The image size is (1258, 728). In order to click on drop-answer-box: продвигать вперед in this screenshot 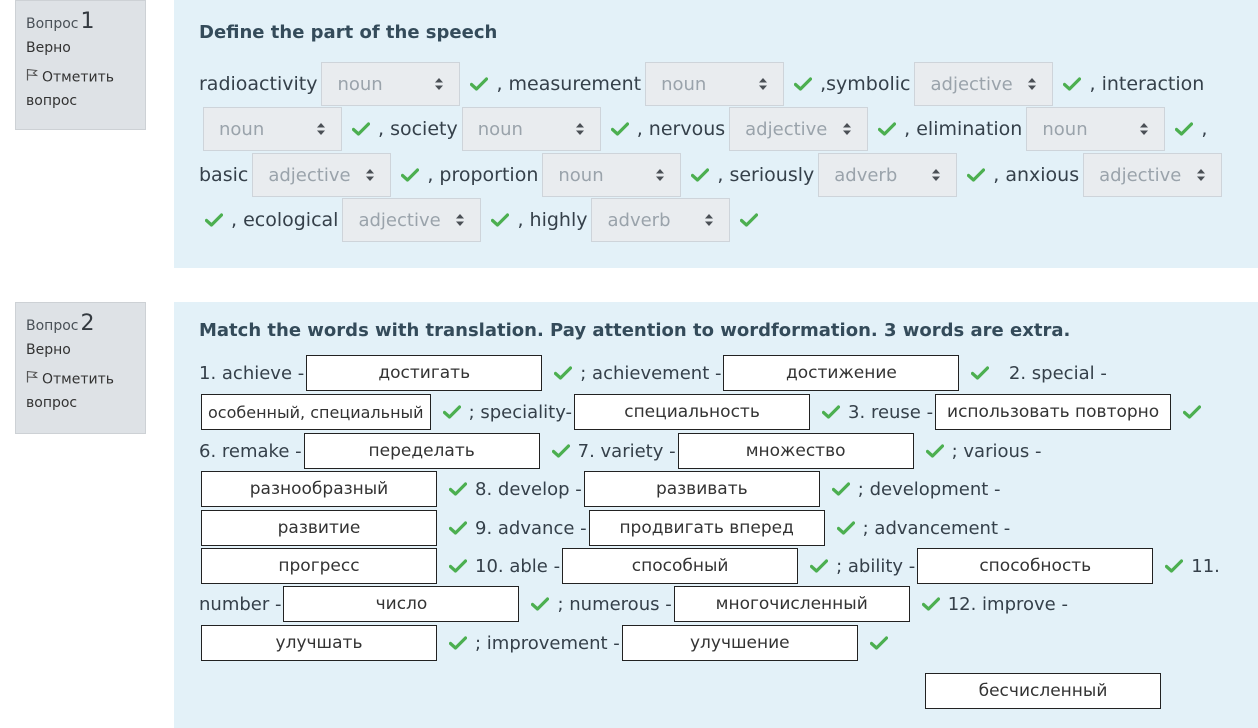, I will do `click(706, 528)`.